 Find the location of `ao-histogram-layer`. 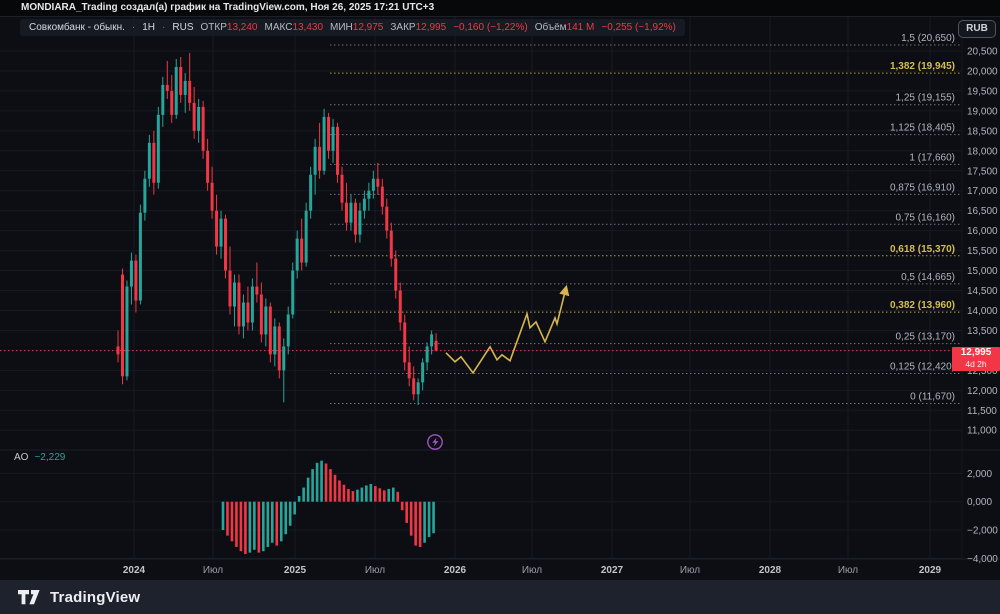

ao-histogram-layer is located at coordinates (328, 507).